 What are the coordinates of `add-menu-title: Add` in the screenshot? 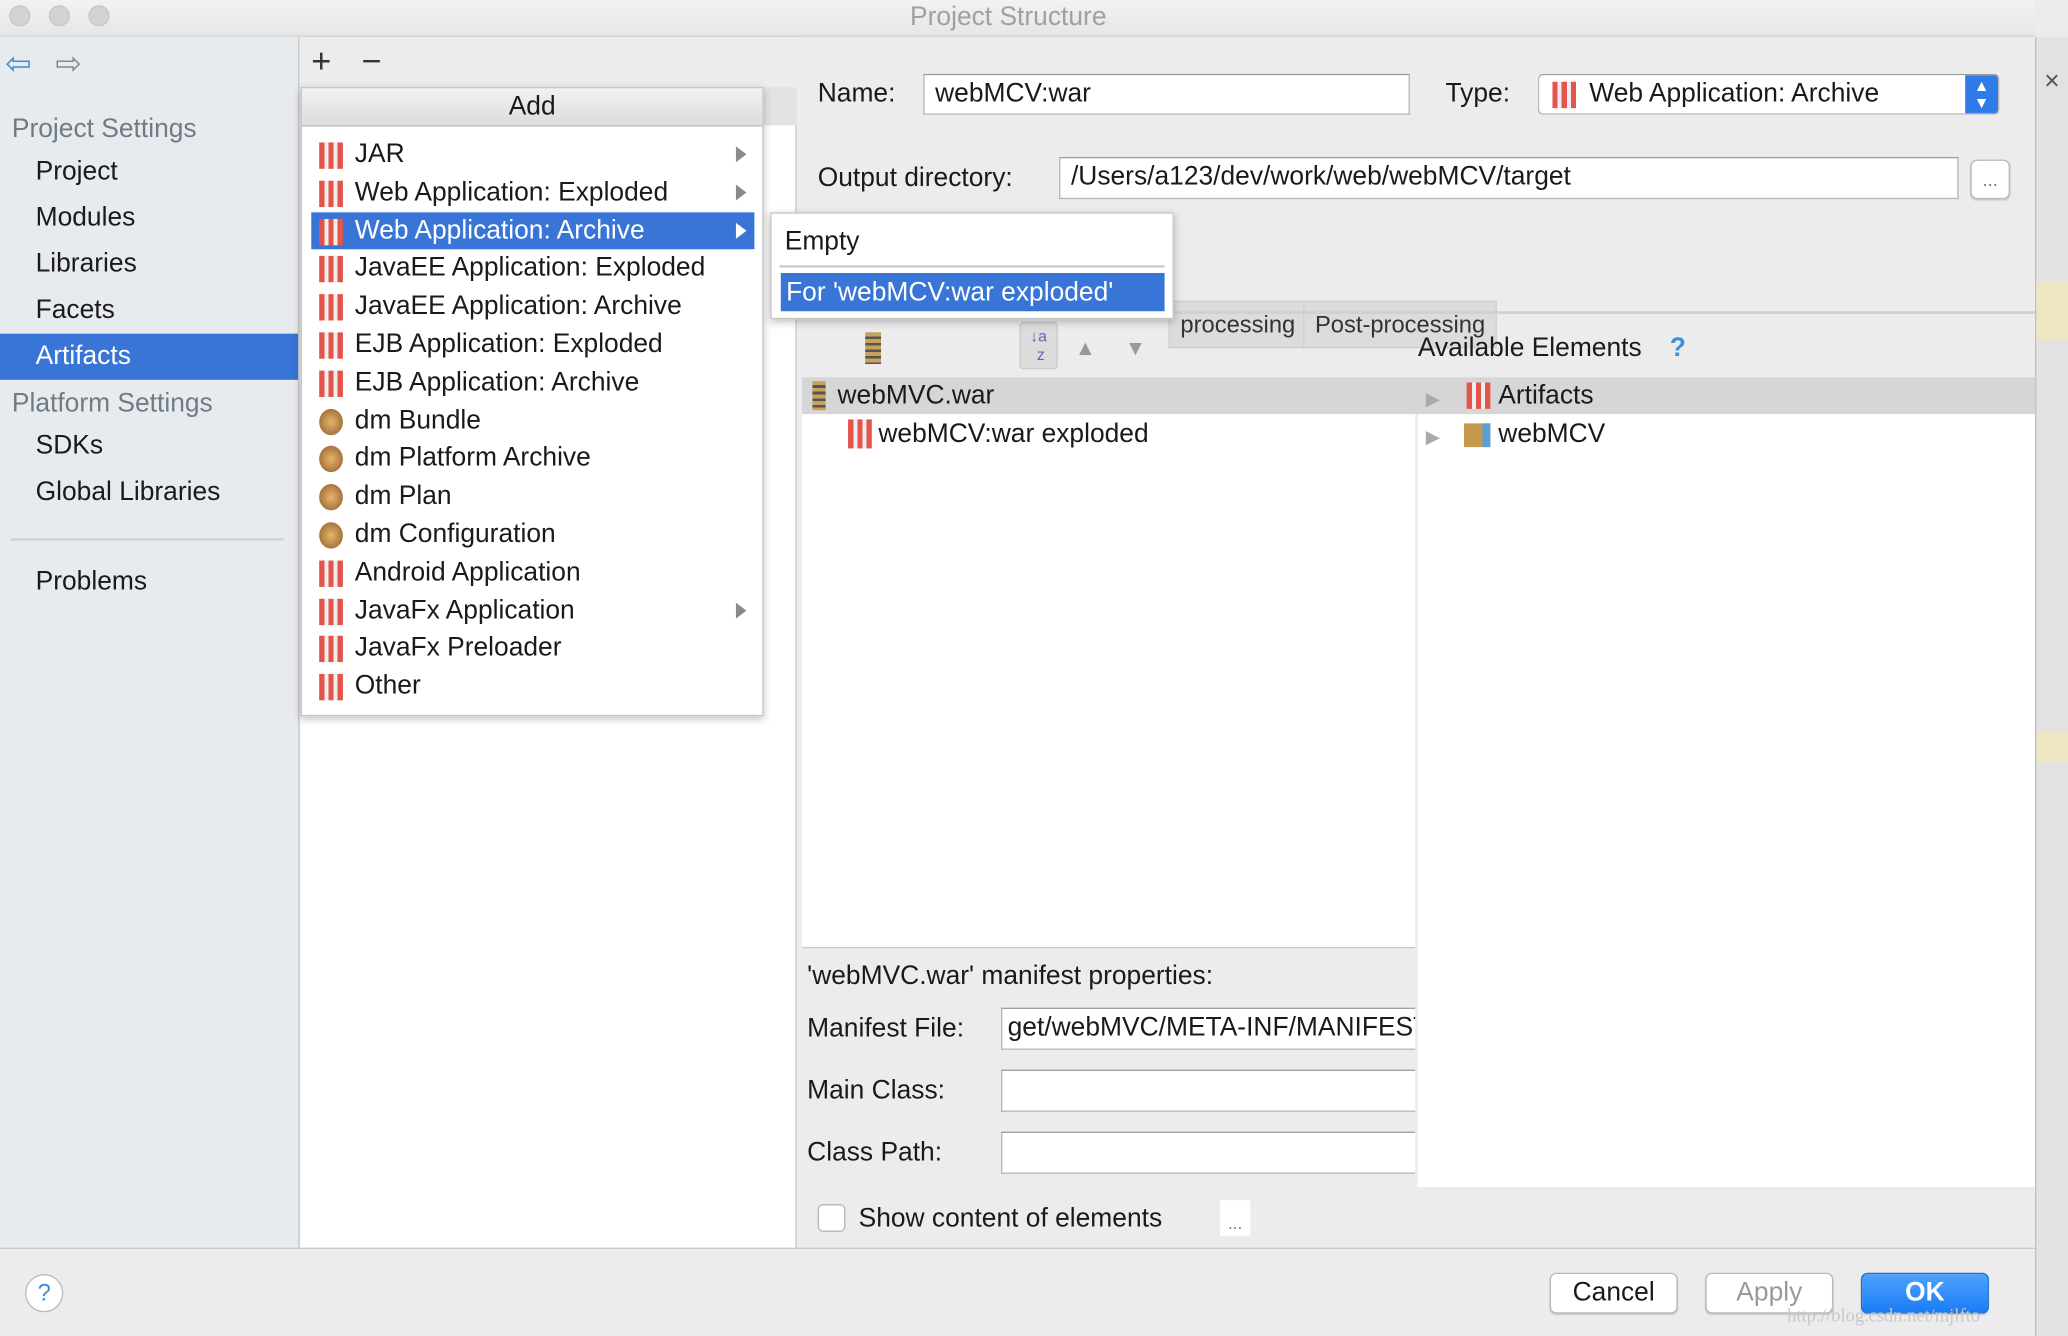 It's located at (532, 107).